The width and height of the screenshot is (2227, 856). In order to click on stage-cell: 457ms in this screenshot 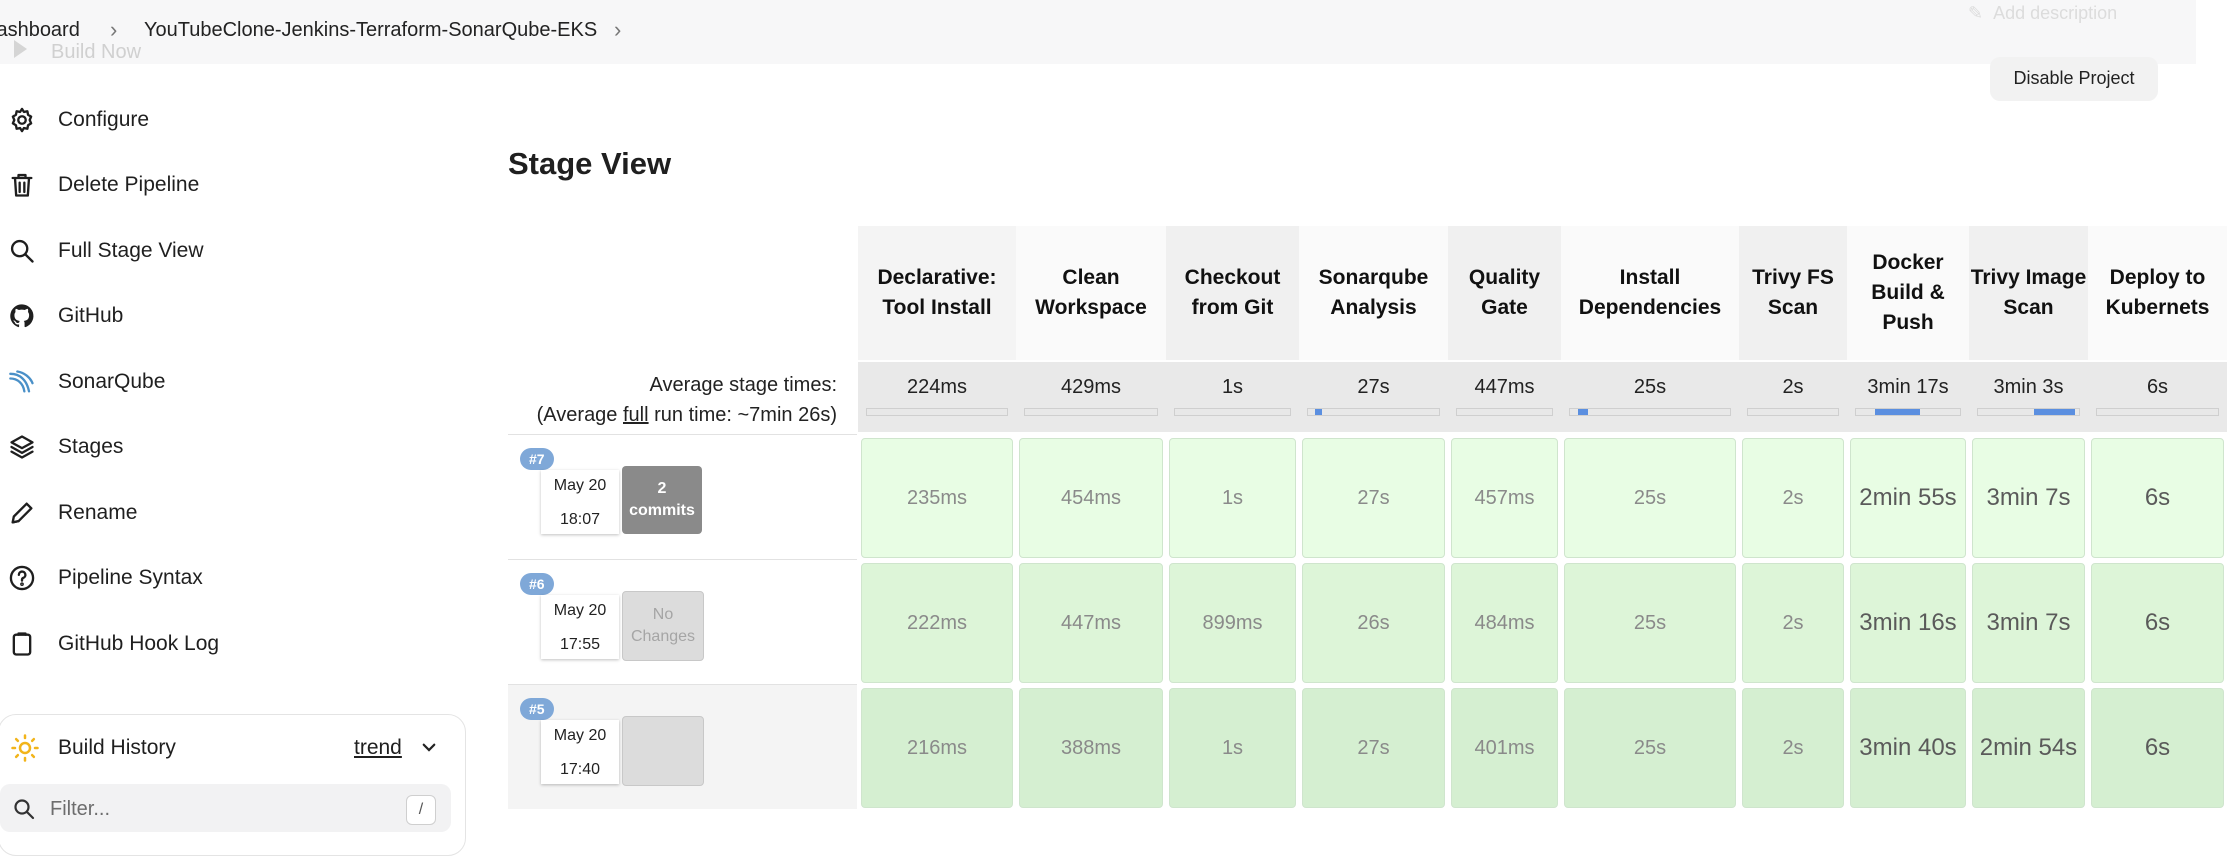, I will do `click(1504, 498)`.